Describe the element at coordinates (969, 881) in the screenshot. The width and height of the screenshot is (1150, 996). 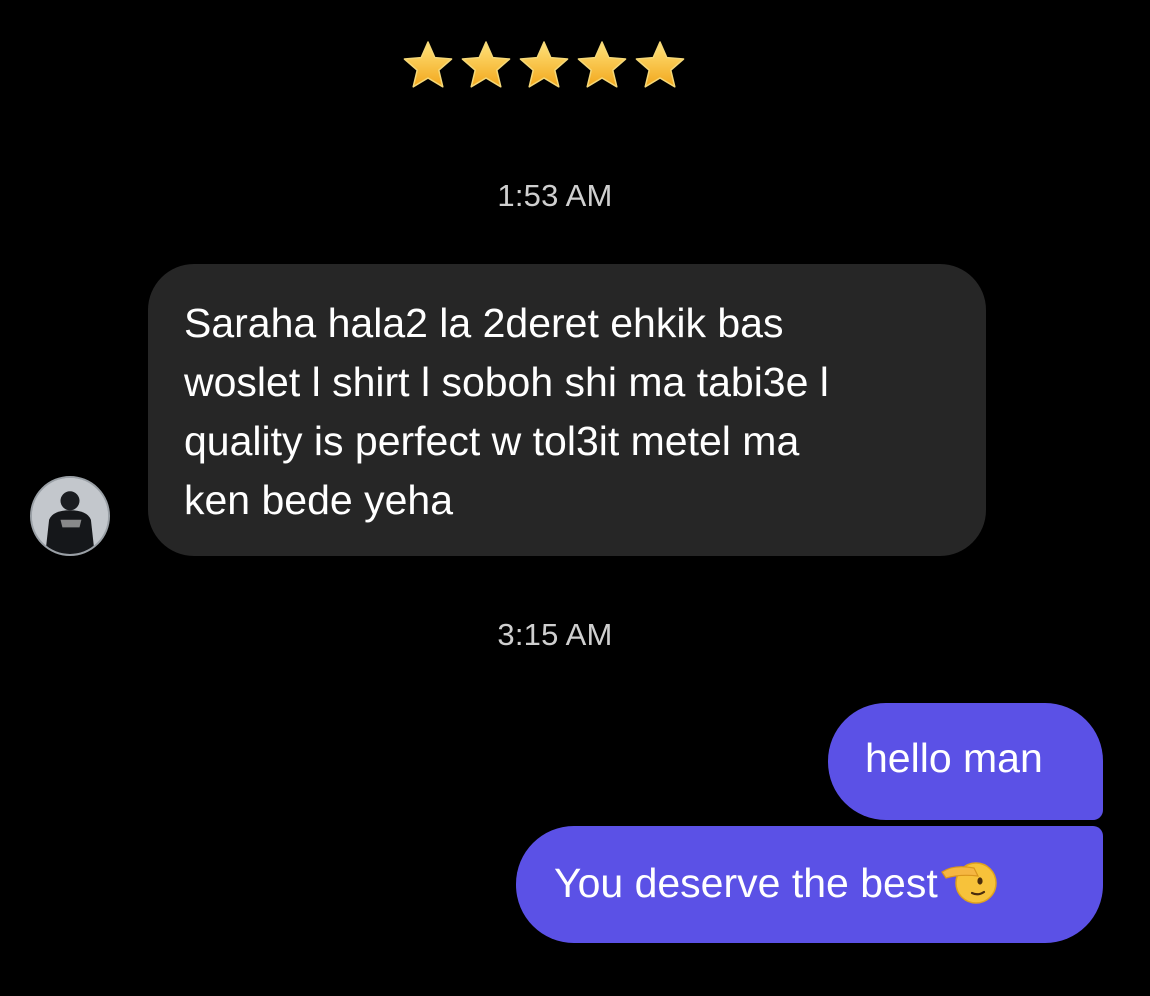
I see `saluting-face-icon` at that location.